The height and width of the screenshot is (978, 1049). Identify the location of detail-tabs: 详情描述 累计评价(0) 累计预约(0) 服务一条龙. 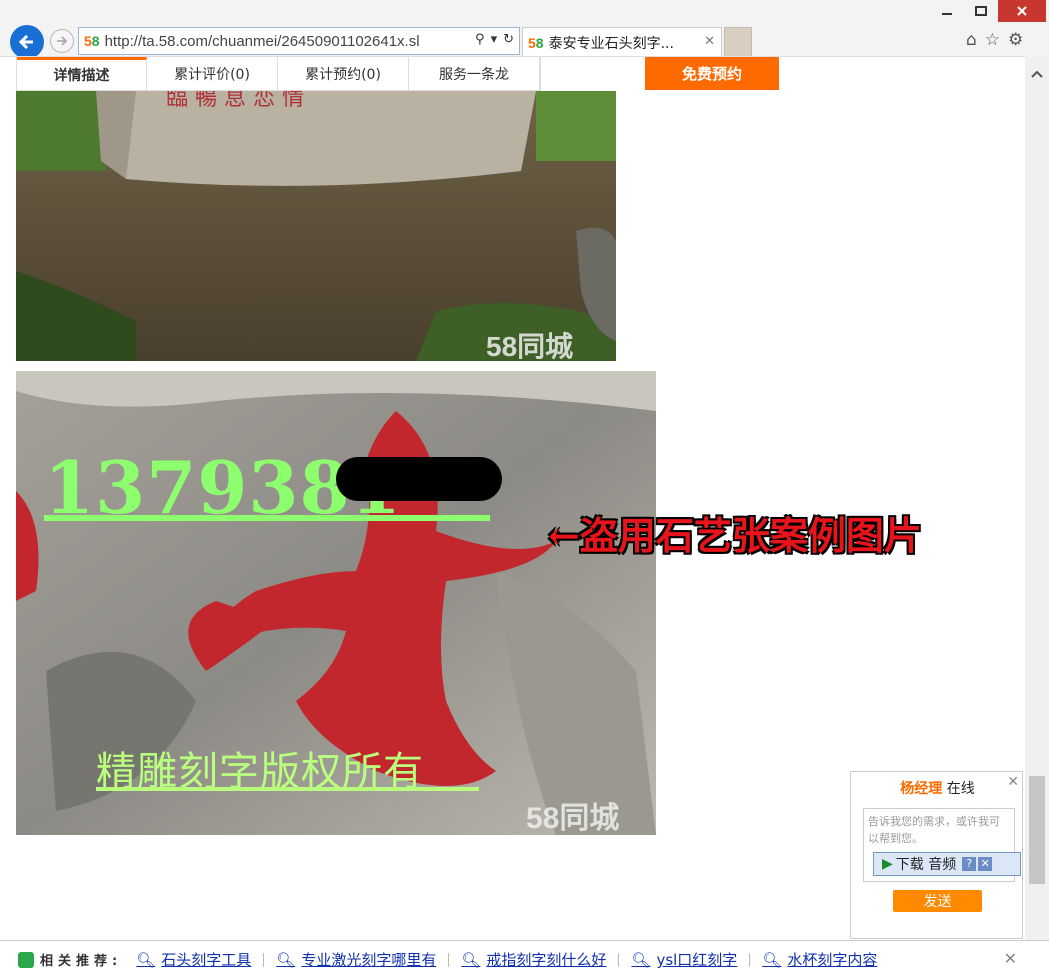
(278, 74).